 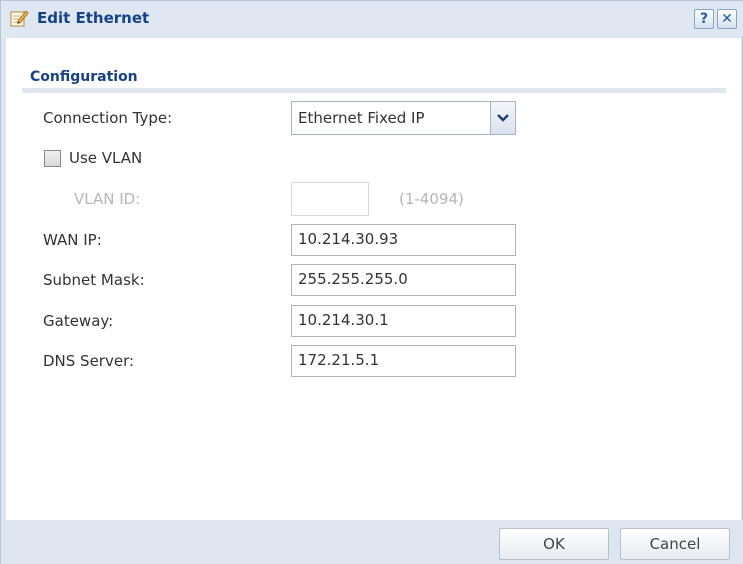 I want to click on vlan-id-label: VLAN ID:, so click(x=107, y=199).